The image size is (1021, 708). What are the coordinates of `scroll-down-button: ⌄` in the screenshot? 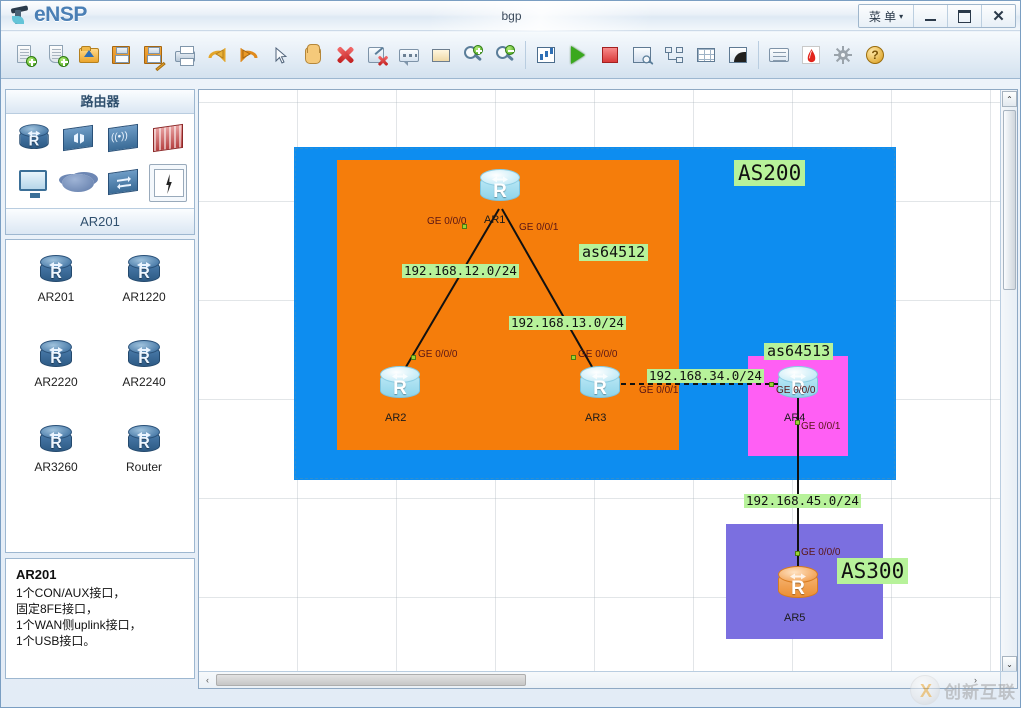 It's located at (1009, 664).